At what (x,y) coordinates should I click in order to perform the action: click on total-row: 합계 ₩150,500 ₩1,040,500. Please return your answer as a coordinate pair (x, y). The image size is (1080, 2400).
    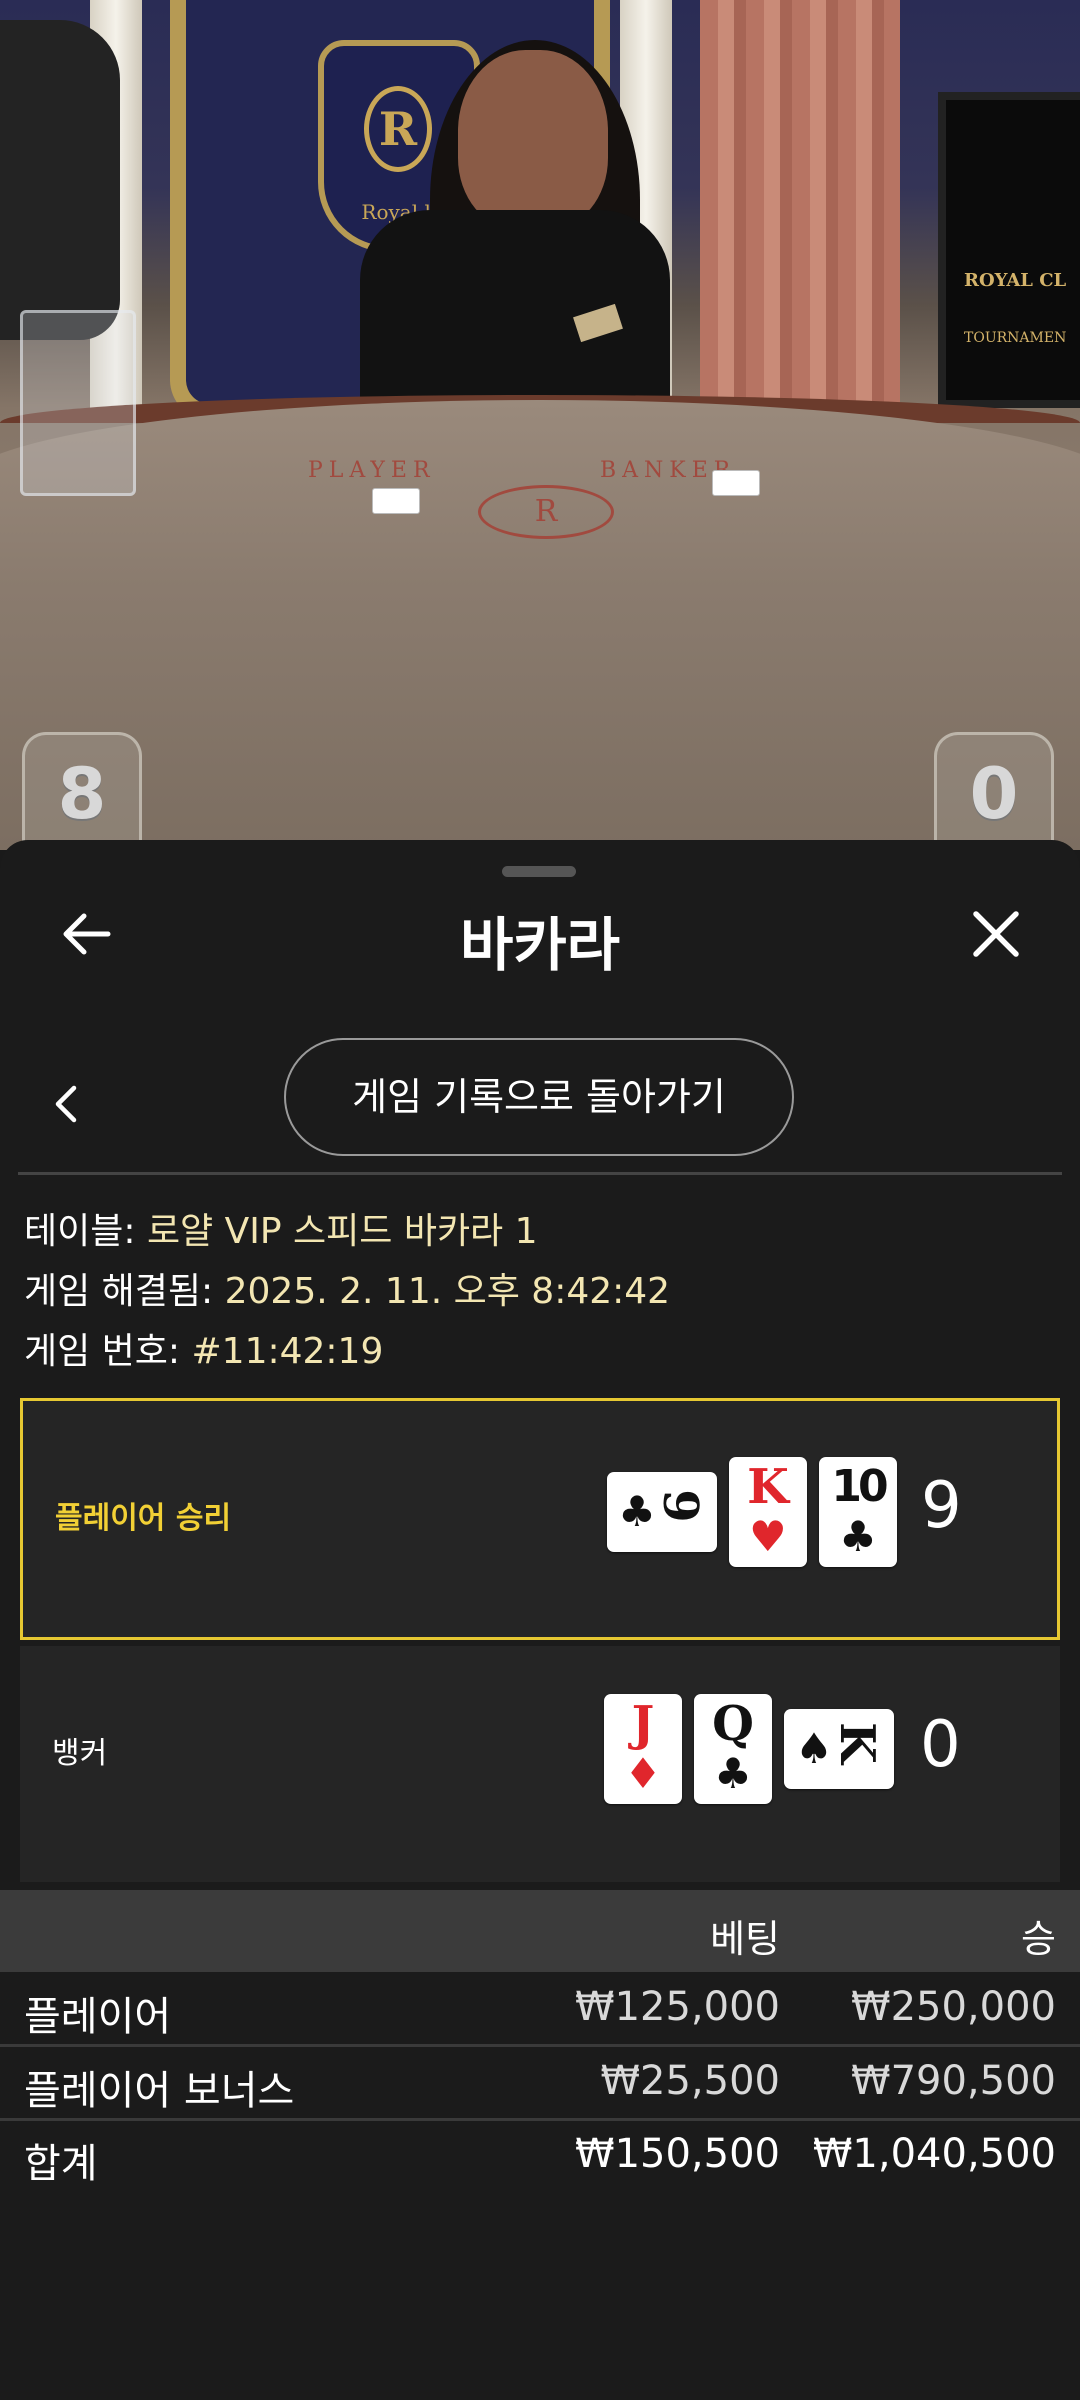
    Looking at the image, I should click on (540, 2156).